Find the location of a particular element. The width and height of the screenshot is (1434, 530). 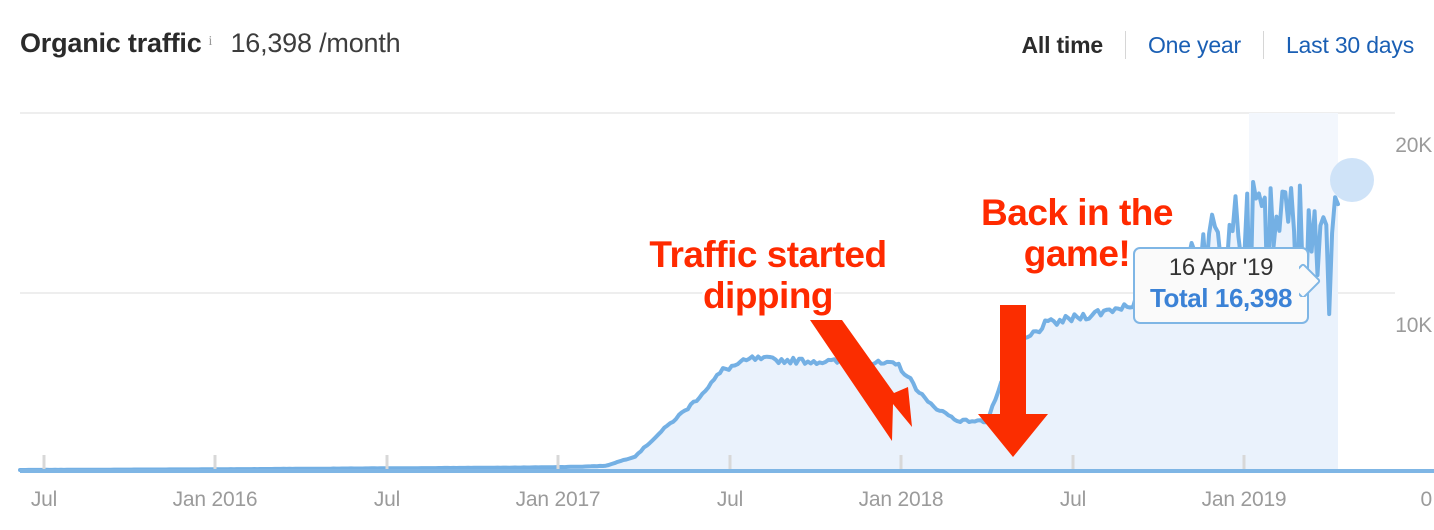

date-range-tabs: All time One year Last 30 days is located at coordinates (1206, 45).